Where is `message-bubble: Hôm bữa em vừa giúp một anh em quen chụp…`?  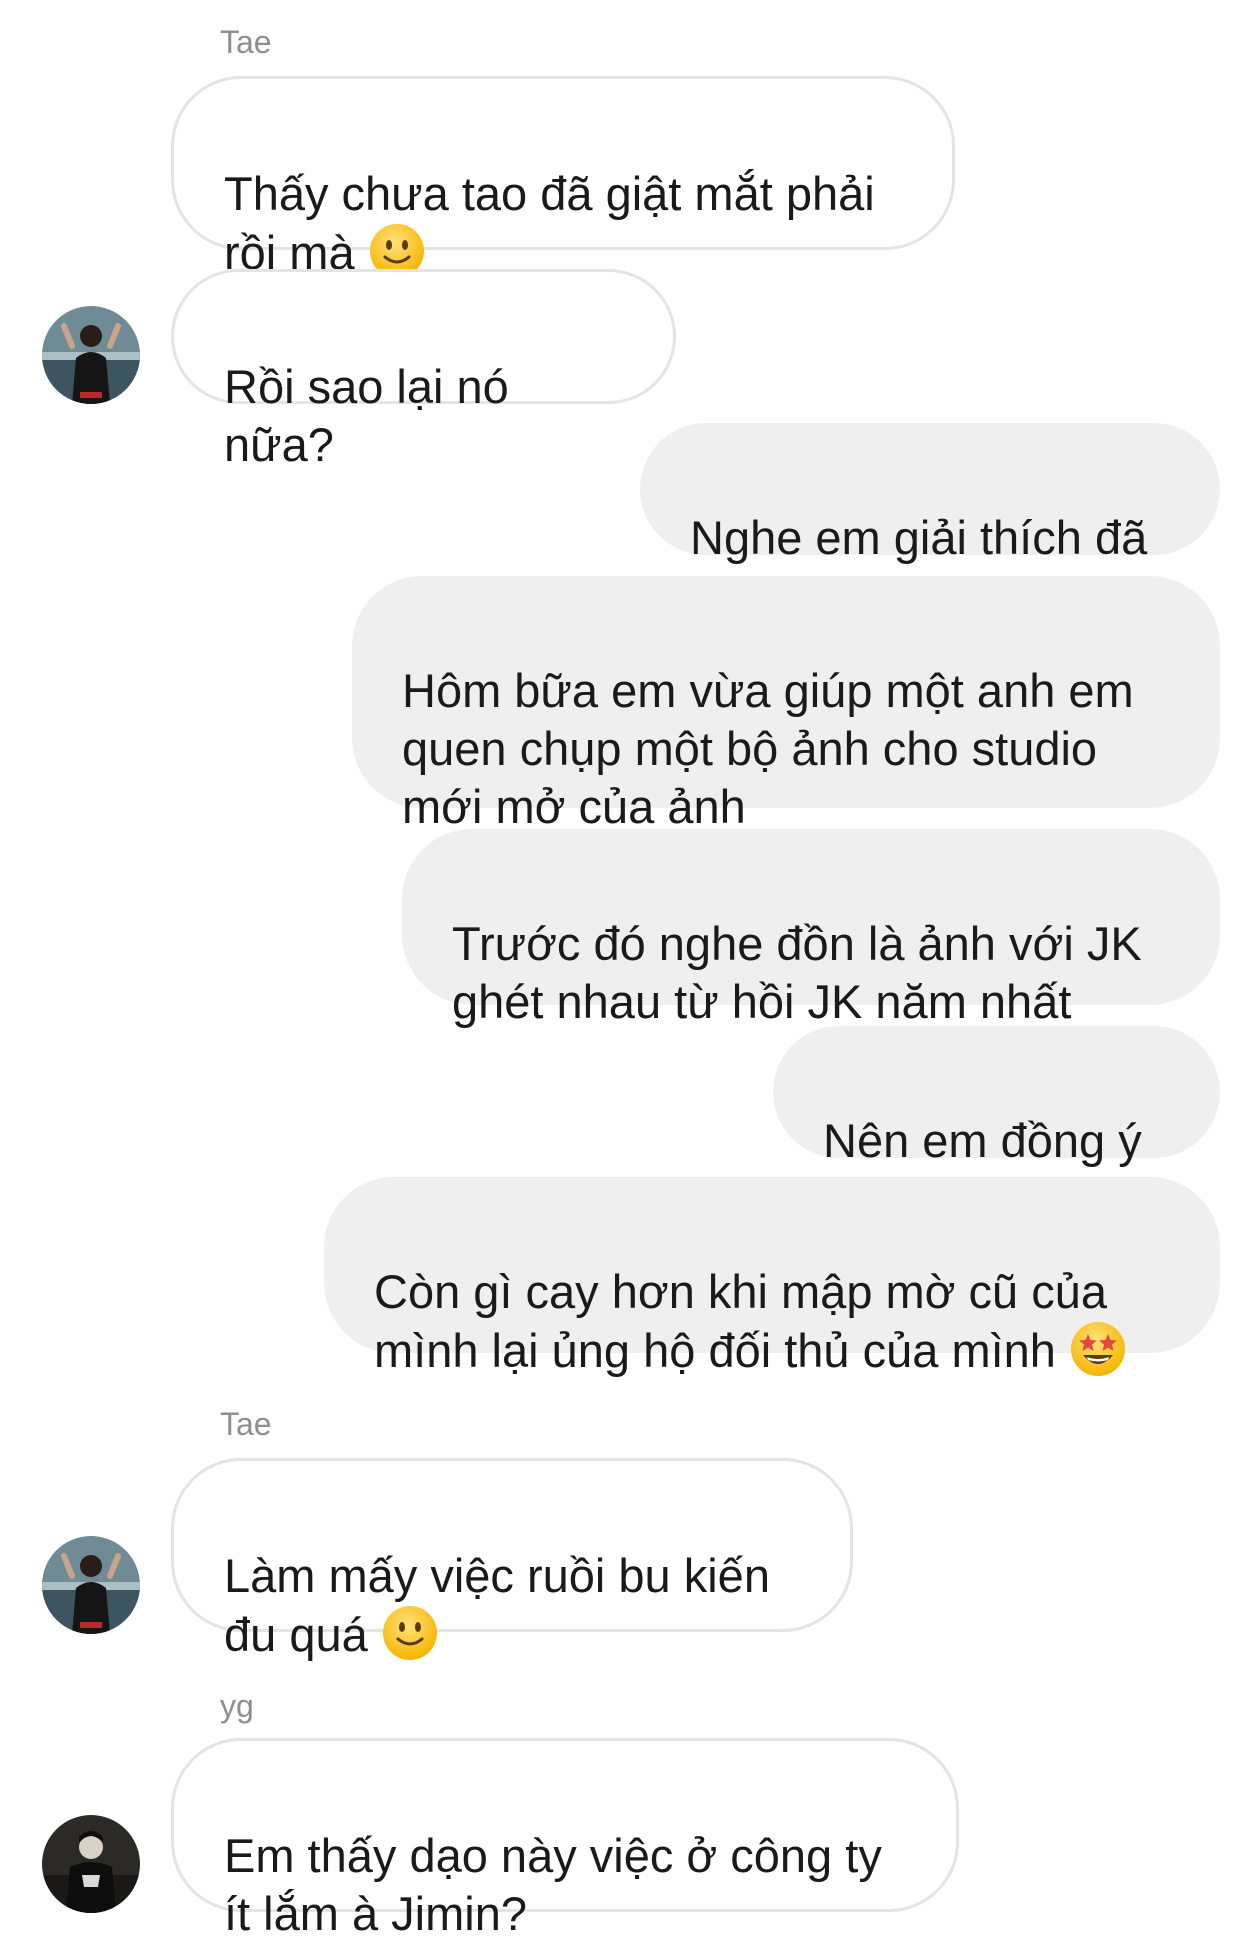 message-bubble: Hôm bữa em vừa giúp một anh em quen chụp… is located at coordinates (786, 704).